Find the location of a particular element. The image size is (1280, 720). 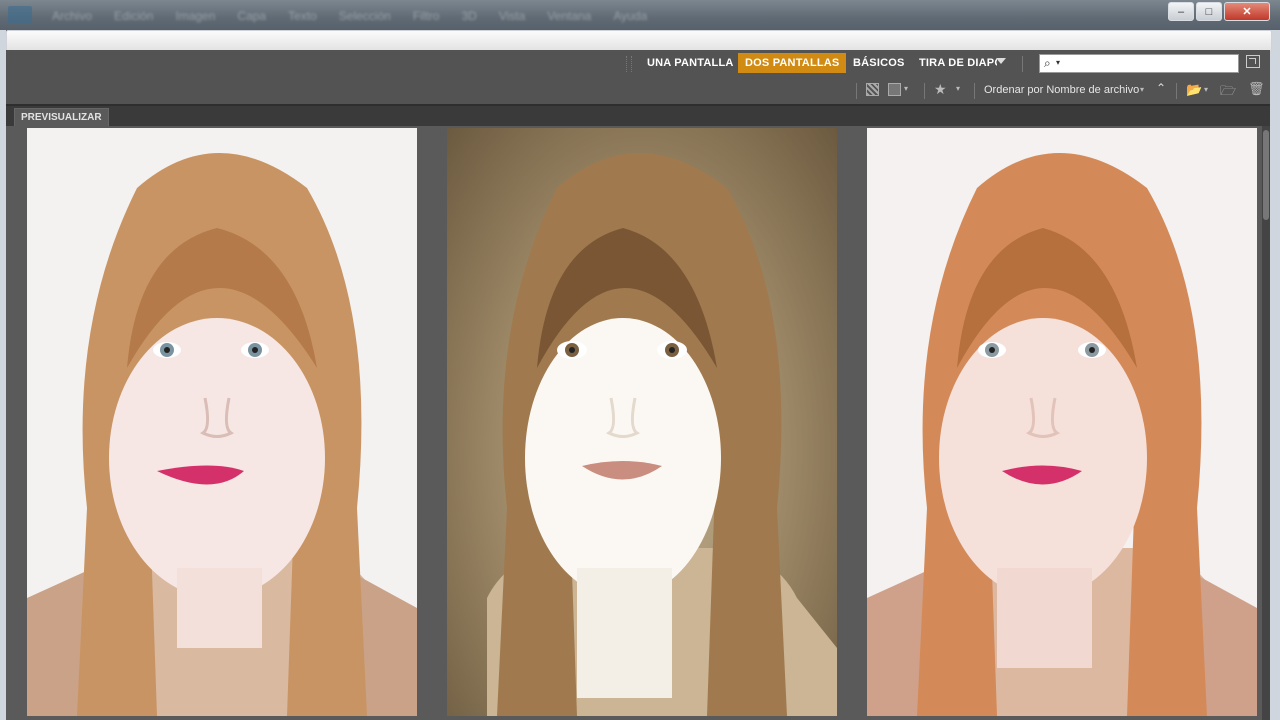

close-button: ✕ is located at coordinates (1247, 11).